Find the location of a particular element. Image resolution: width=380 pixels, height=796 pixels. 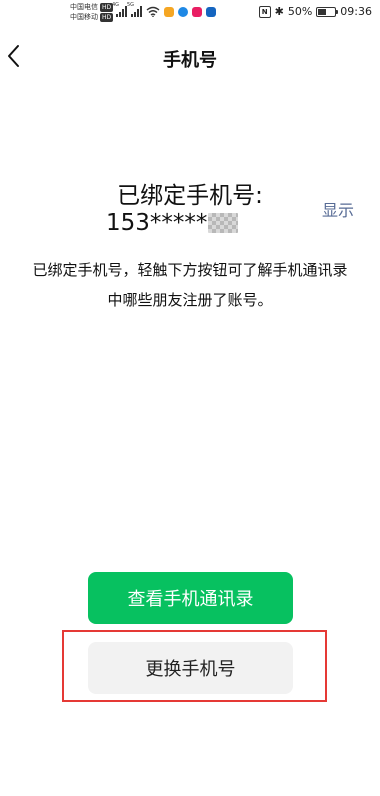

page-title: 手机号 is located at coordinates (190, 60).